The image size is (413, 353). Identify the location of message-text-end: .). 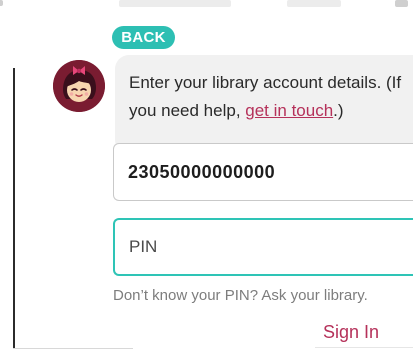
(338, 110).